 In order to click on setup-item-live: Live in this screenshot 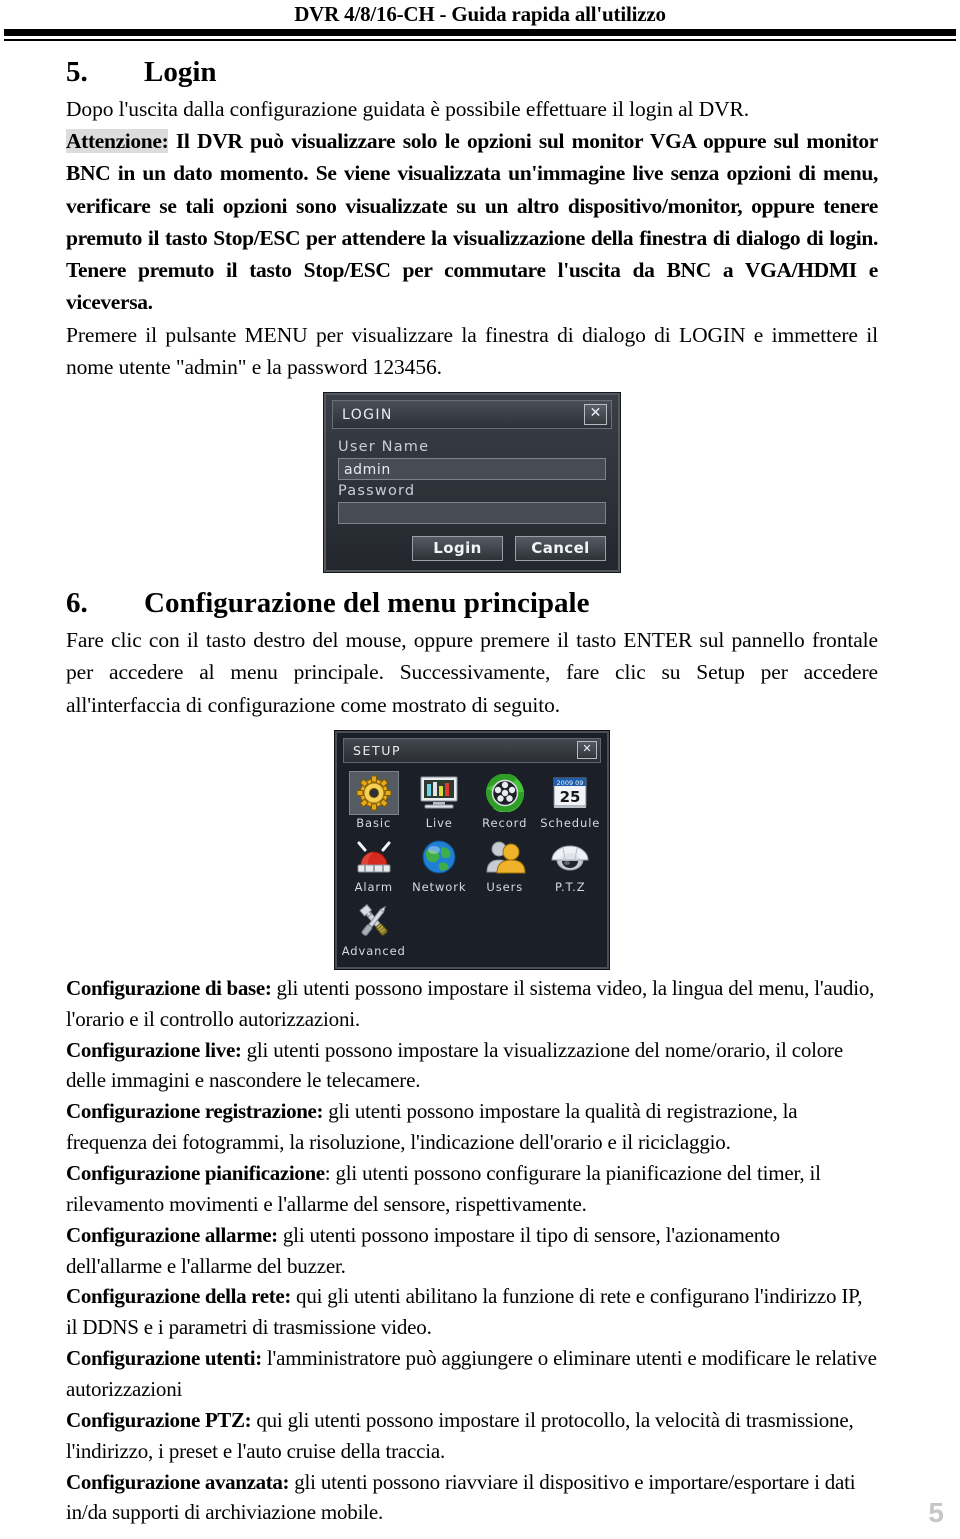, I will do `click(440, 800)`.